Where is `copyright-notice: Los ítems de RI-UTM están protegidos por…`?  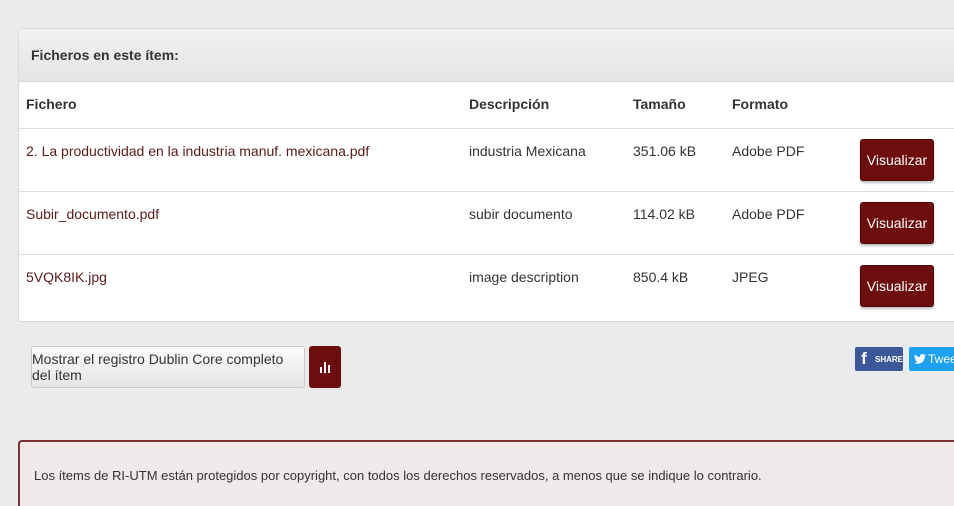
copyright-notice: Los ítems de RI-UTM están protegidos por… is located at coordinates (486, 473).